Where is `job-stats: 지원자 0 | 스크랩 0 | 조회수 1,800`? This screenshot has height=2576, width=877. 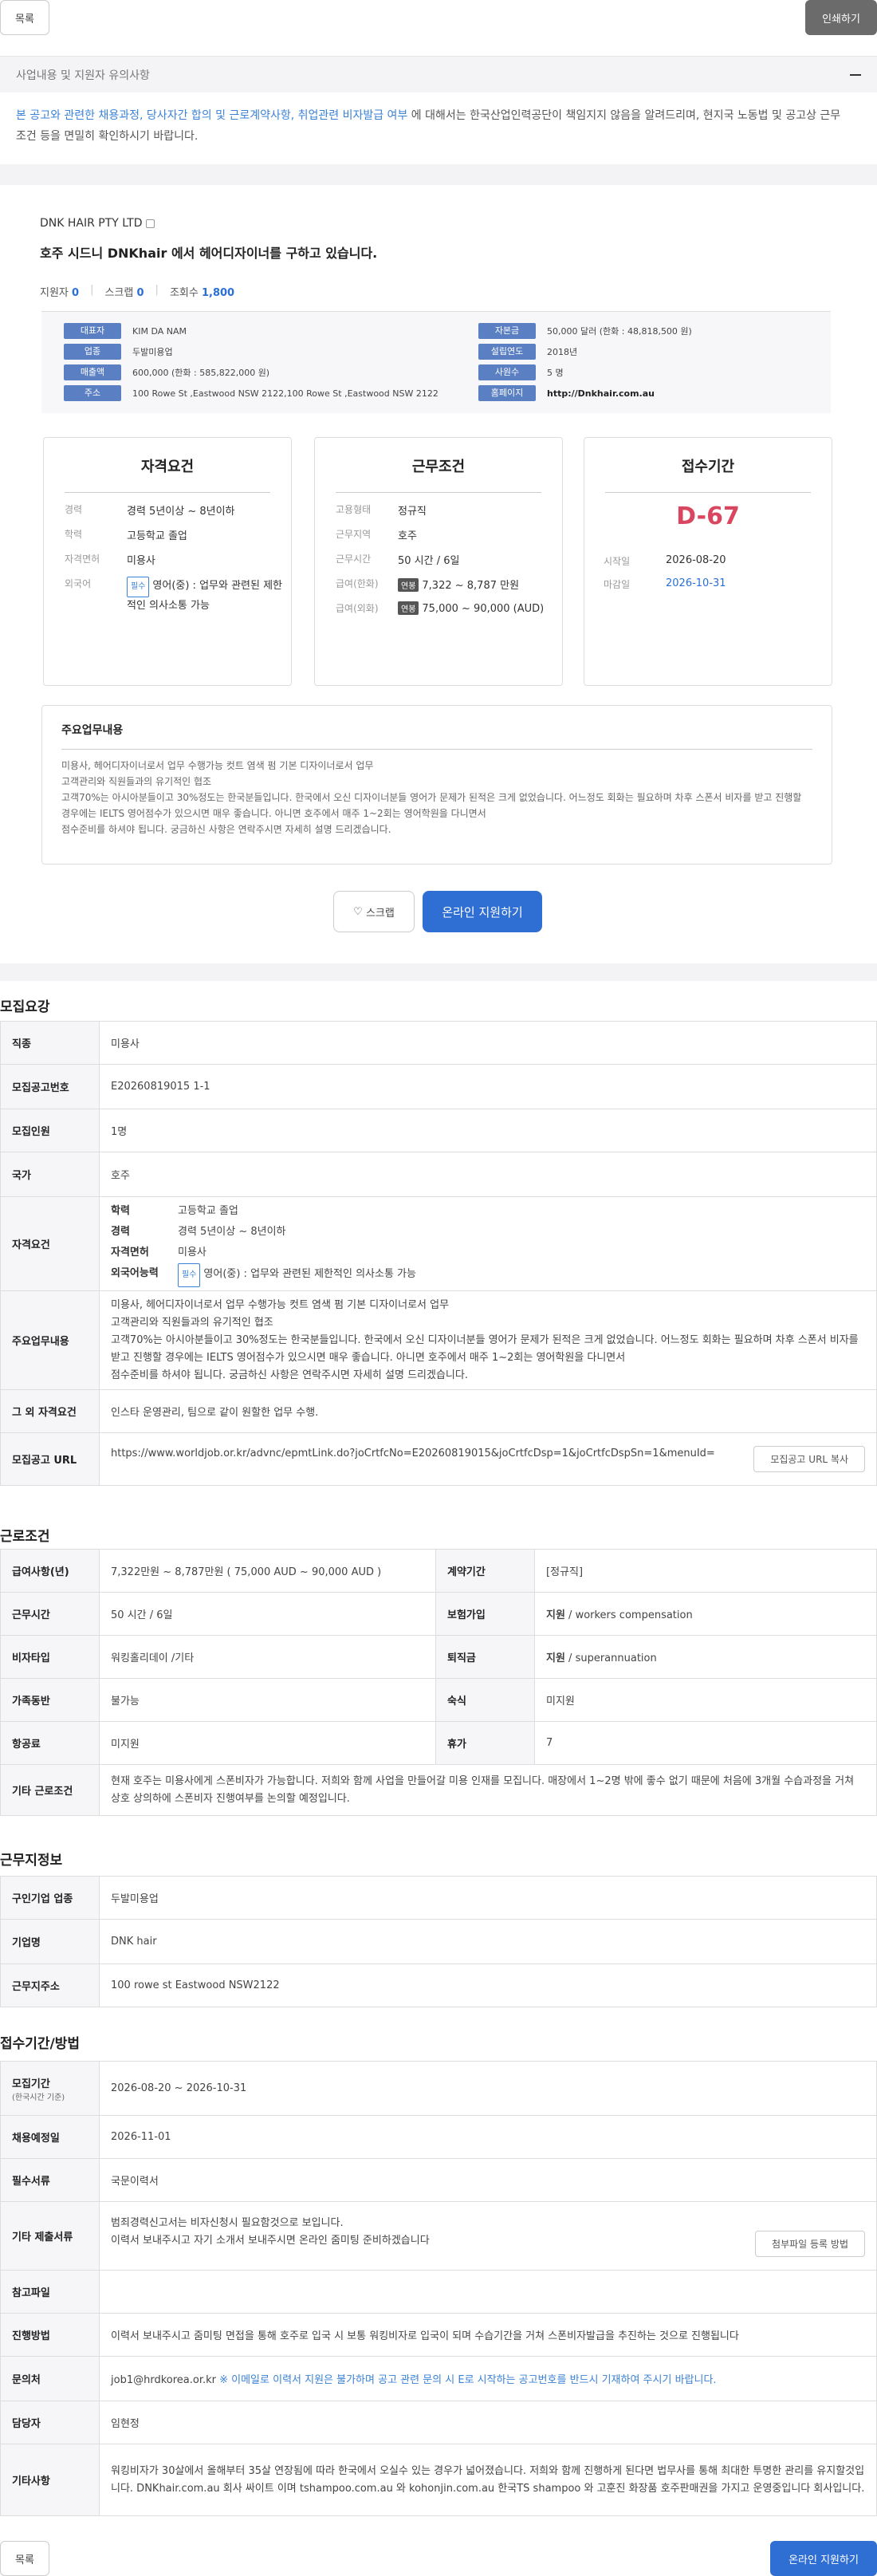 job-stats: 지원자 0 | 스크랩 0 | 조회수 1,800 is located at coordinates (137, 291).